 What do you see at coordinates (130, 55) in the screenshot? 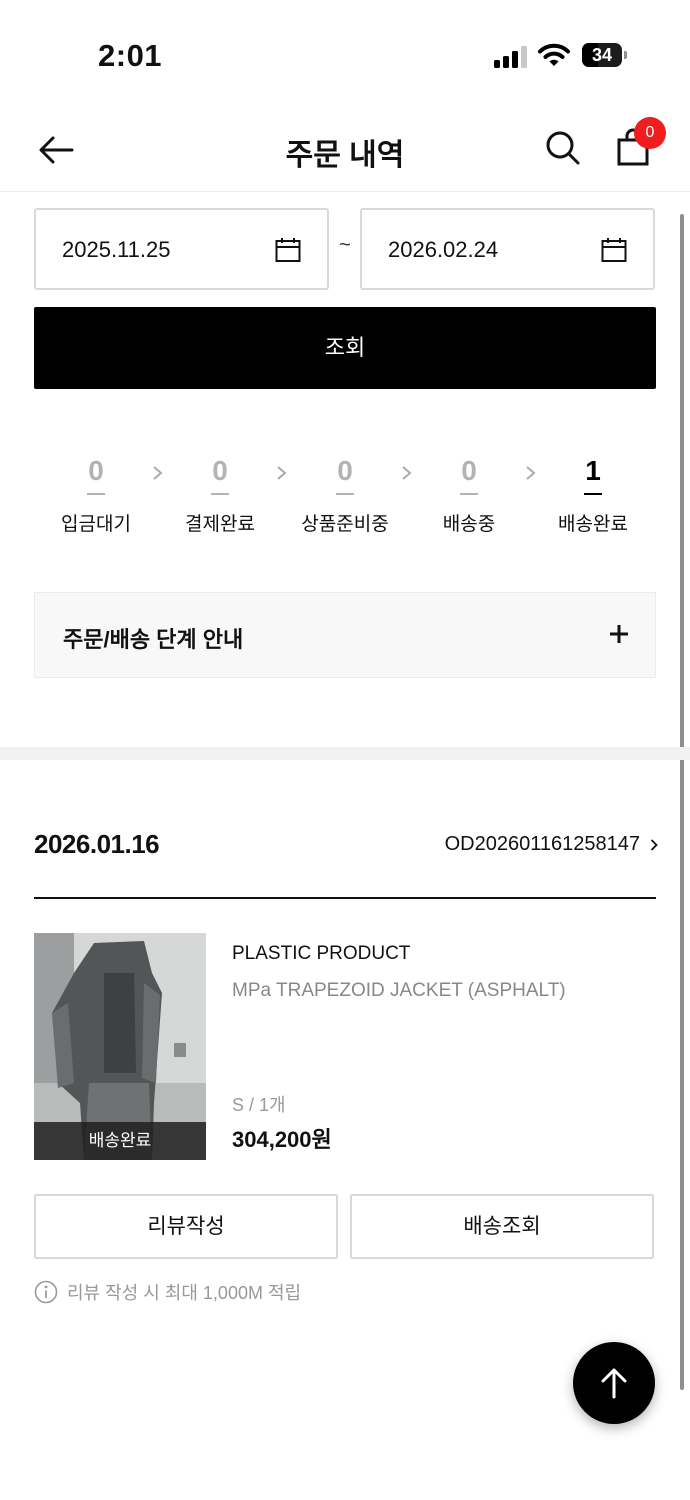
I see `status-time: 2:01` at bounding box center [130, 55].